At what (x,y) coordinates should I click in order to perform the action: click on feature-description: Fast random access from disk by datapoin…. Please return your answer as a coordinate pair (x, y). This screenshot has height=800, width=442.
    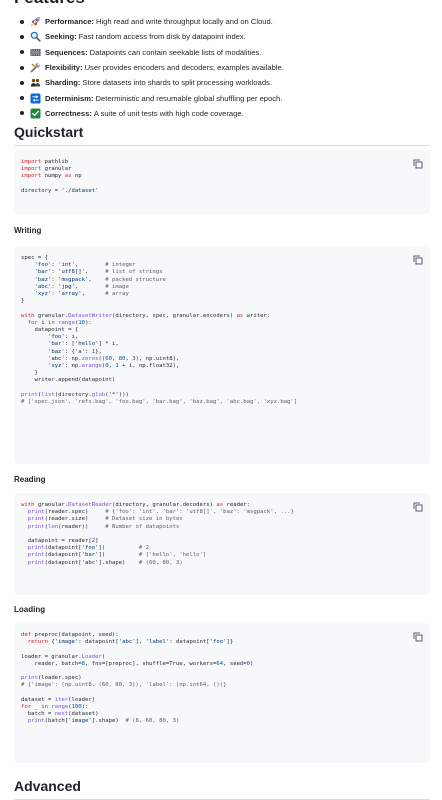
    Looking at the image, I should click on (162, 37).